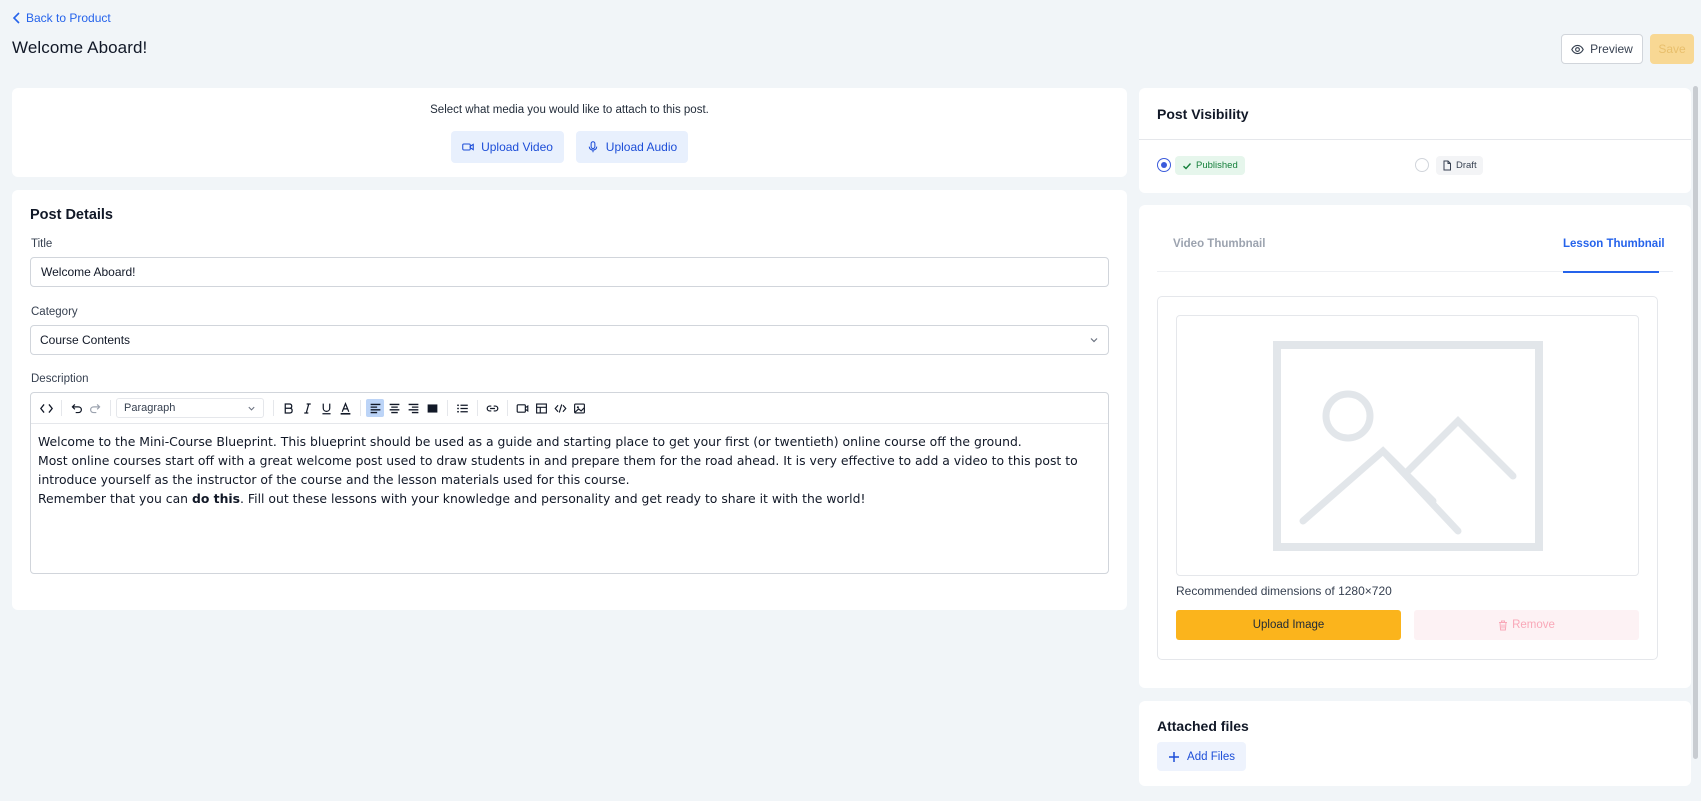 The width and height of the screenshot is (1701, 801). I want to click on tab-lesson-thumbnail: Lesson Thumbnail, so click(1614, 244).